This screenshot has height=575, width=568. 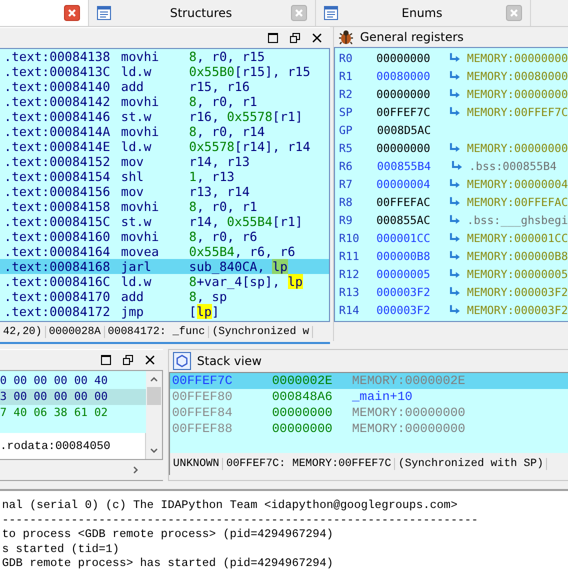 I want to click on bug-icon, so click(x=346, y=37).